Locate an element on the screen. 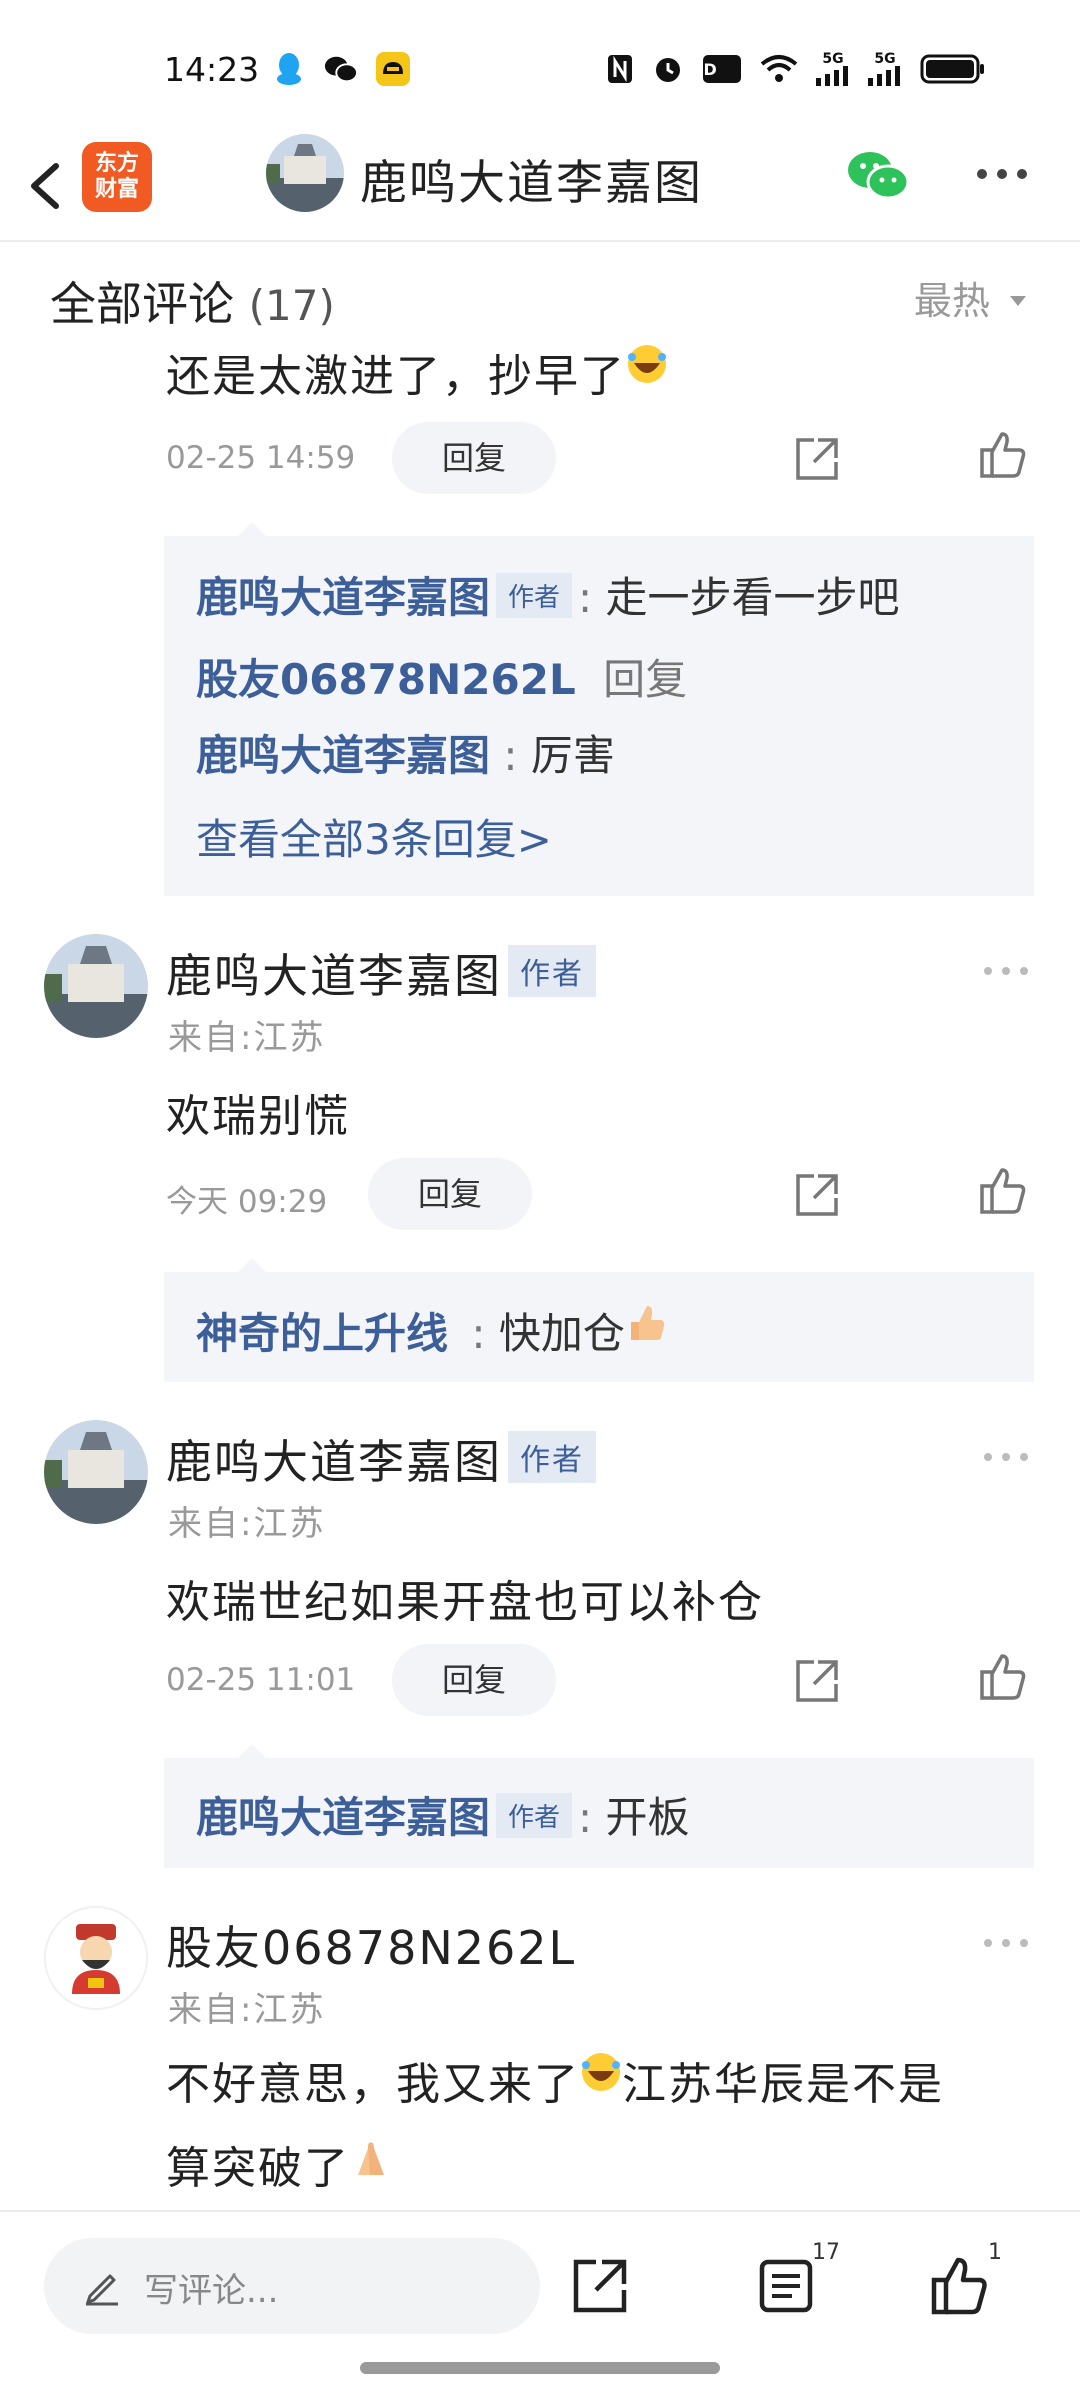 Image resolution: width=1080 pixels, height=2400 pixels. comment-text: 欢瑞别慌 is located at coordinates (258, 1116).